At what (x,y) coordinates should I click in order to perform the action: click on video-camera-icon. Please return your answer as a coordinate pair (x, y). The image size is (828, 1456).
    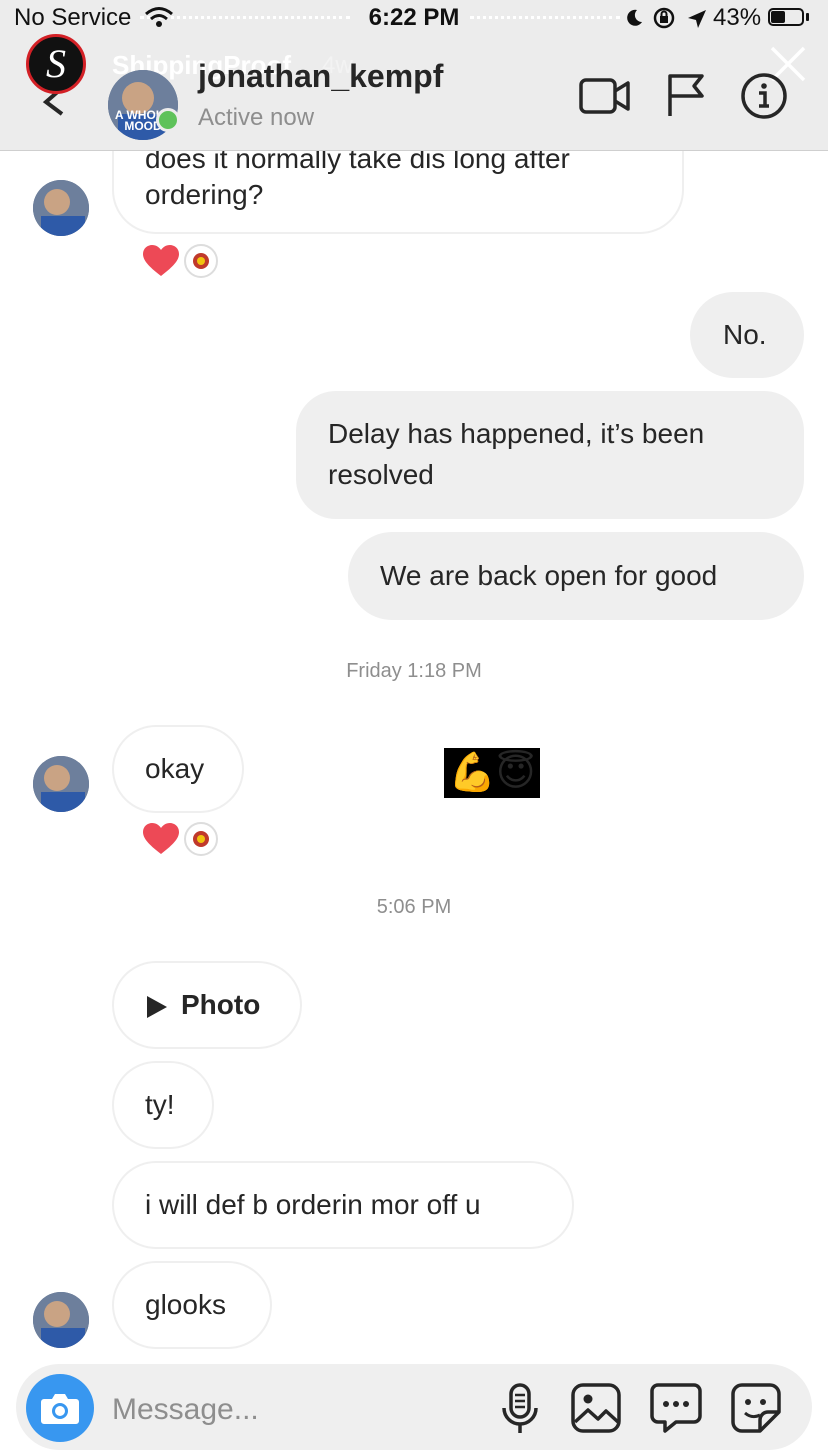
    Looking at the image, I should click on (604, 96).